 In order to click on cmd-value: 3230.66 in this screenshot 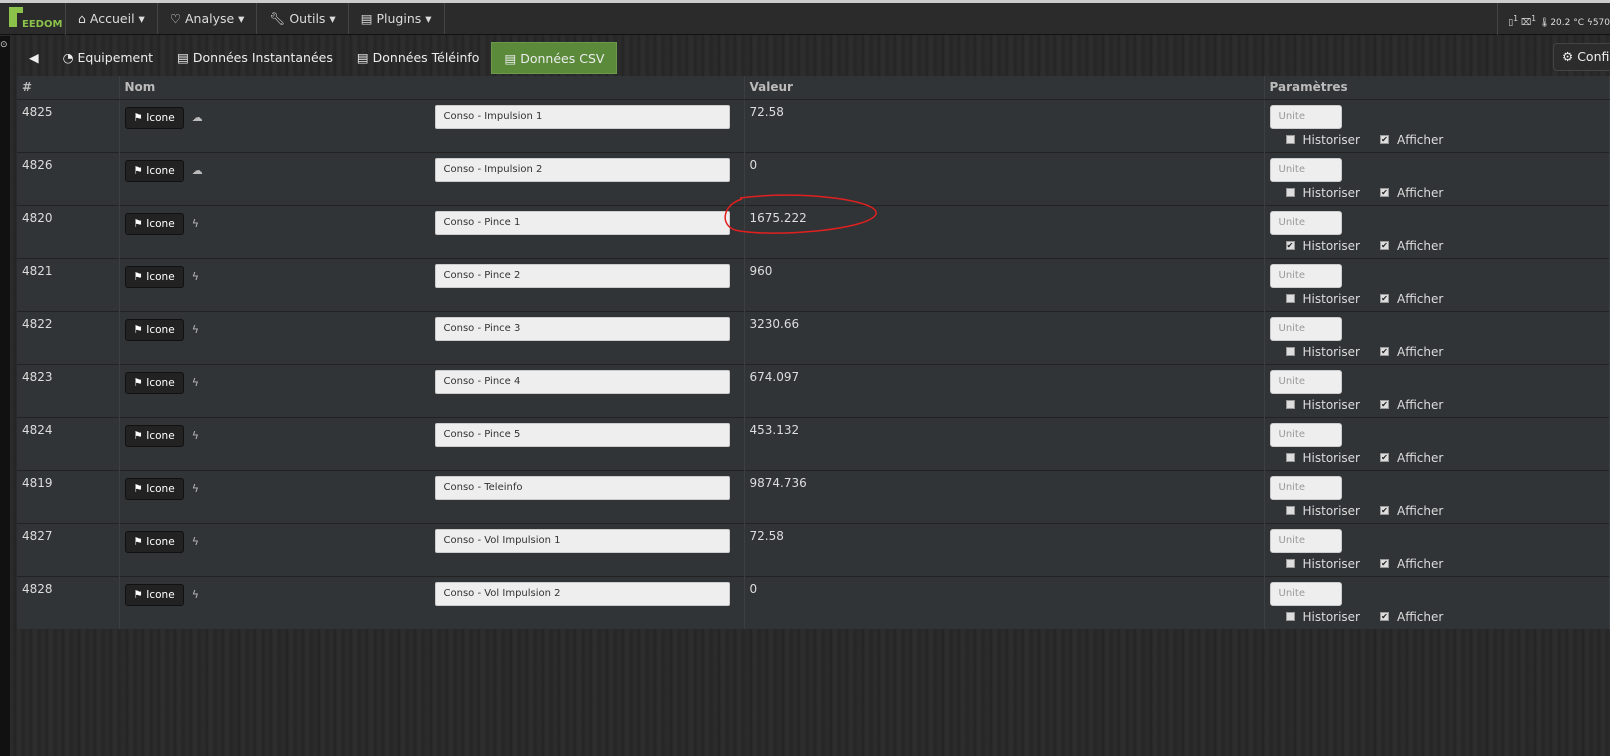, I will do `click(1004, 337)`.